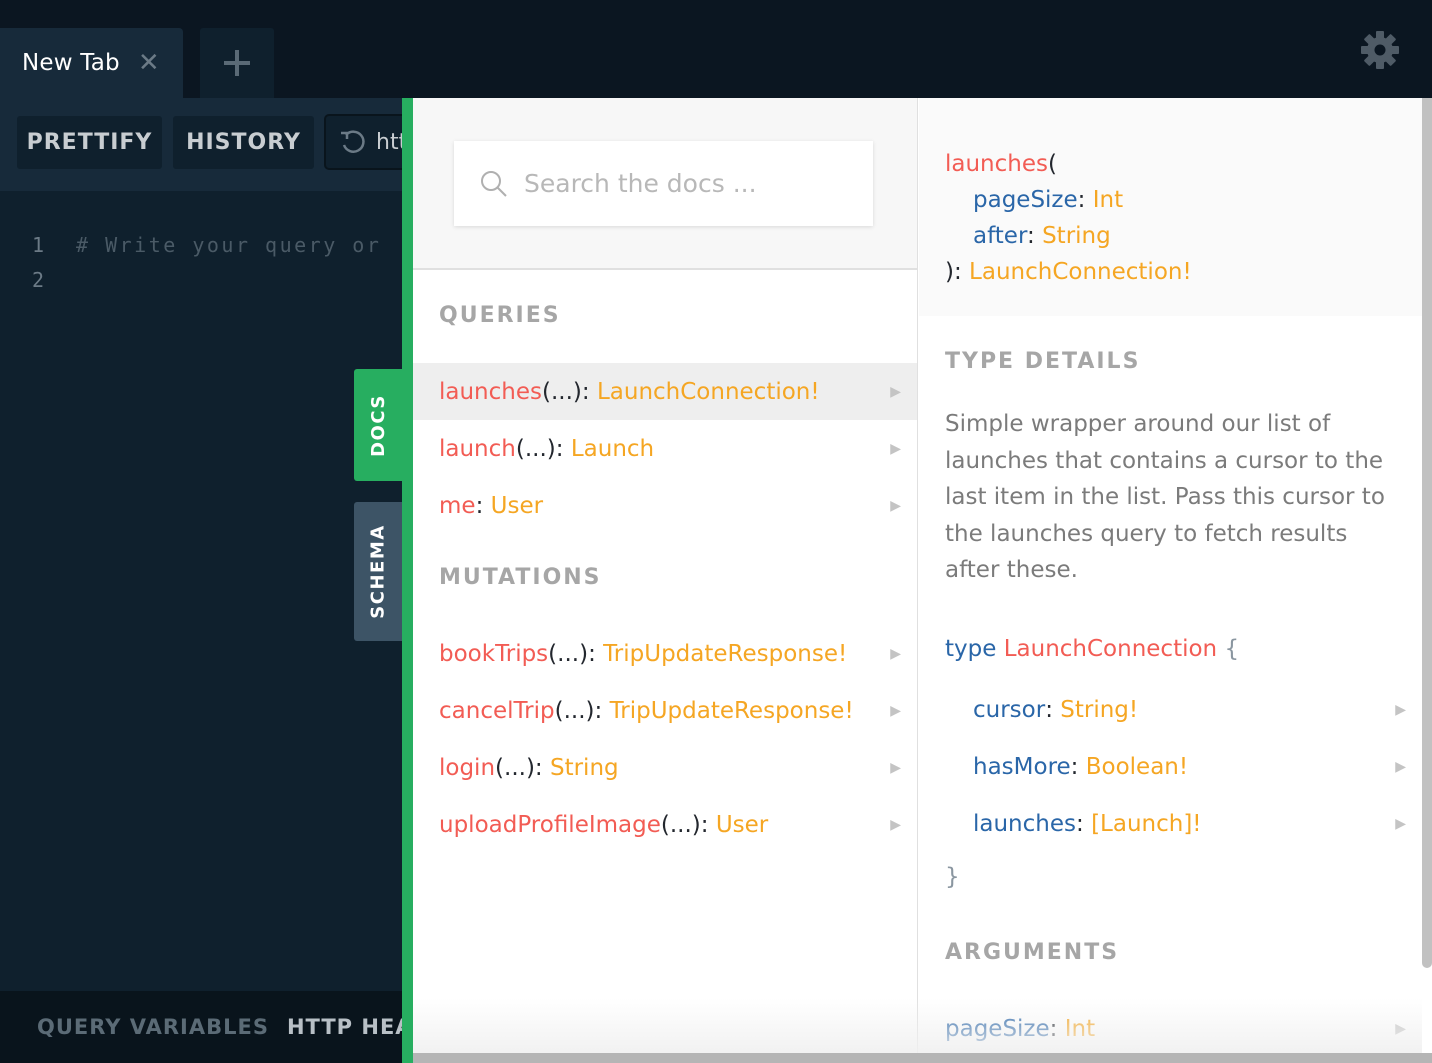 This screenshot has width=1432, height=1063. What do you see at coordinates (1183, 200) in the screenshot?
I see `signature-arg: pageSize: Int` at bounding box center [1183, 200].